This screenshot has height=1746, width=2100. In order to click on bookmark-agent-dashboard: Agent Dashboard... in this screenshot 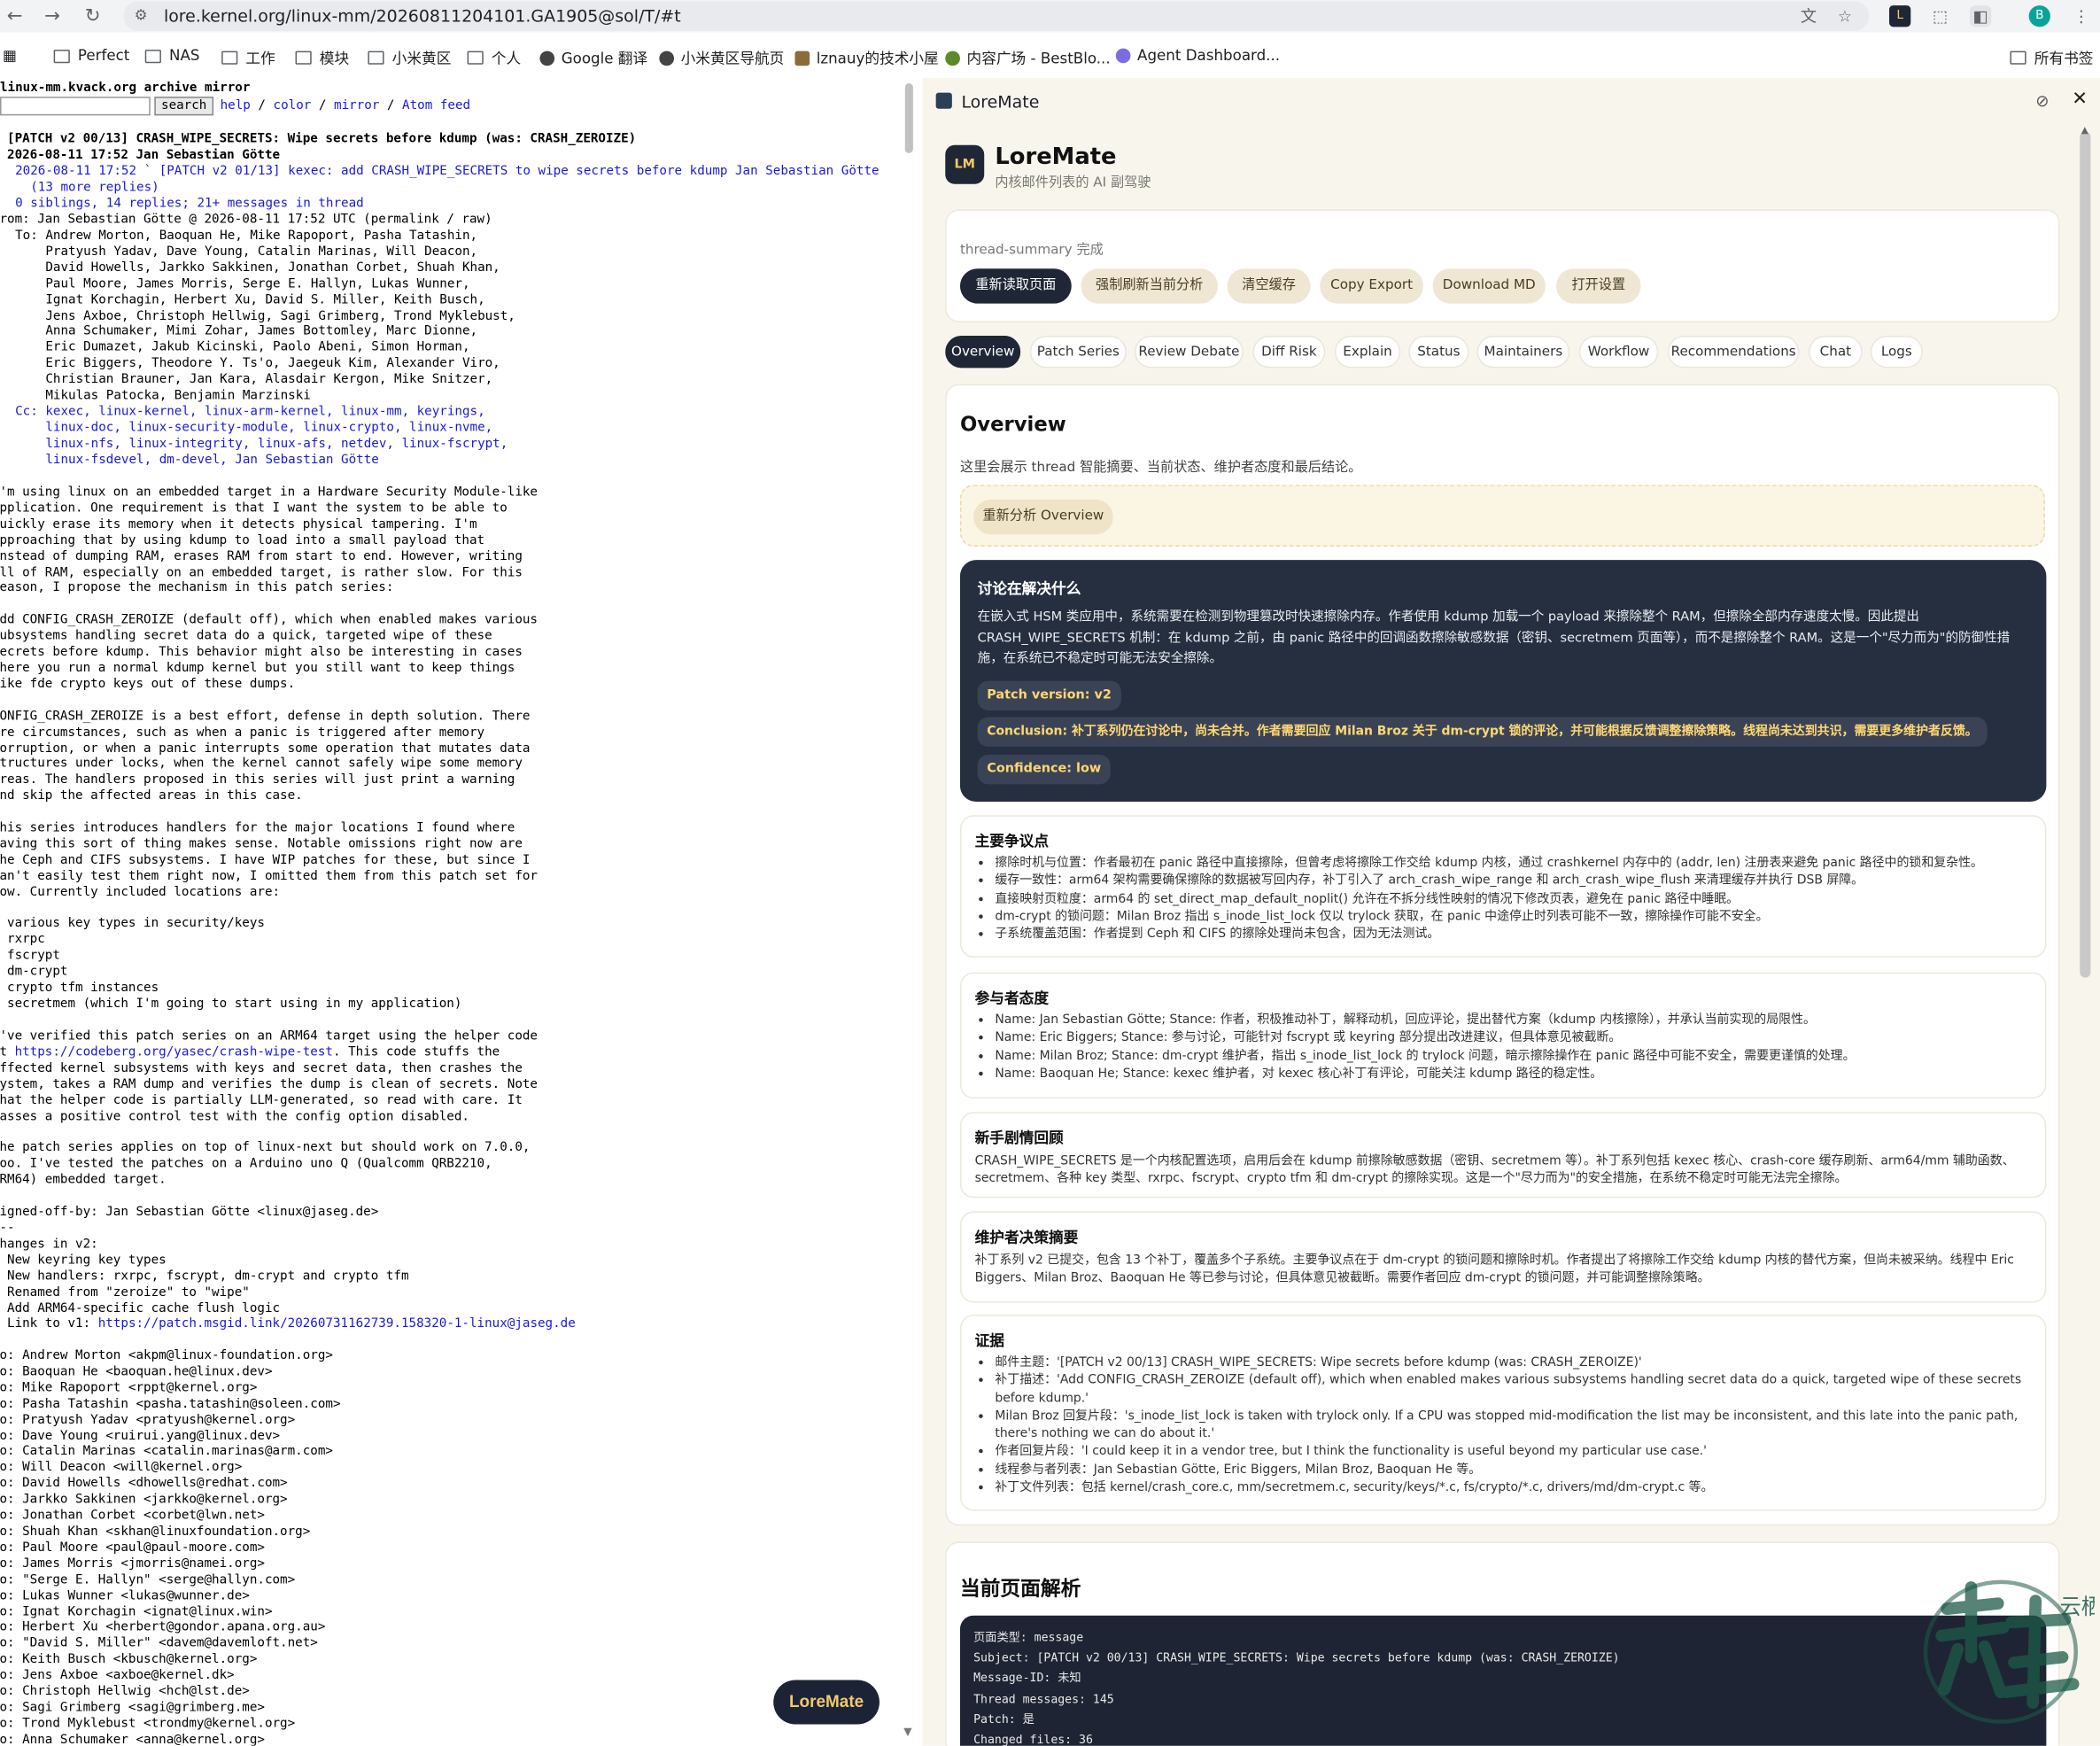, I will do `click(1197, 56)`.